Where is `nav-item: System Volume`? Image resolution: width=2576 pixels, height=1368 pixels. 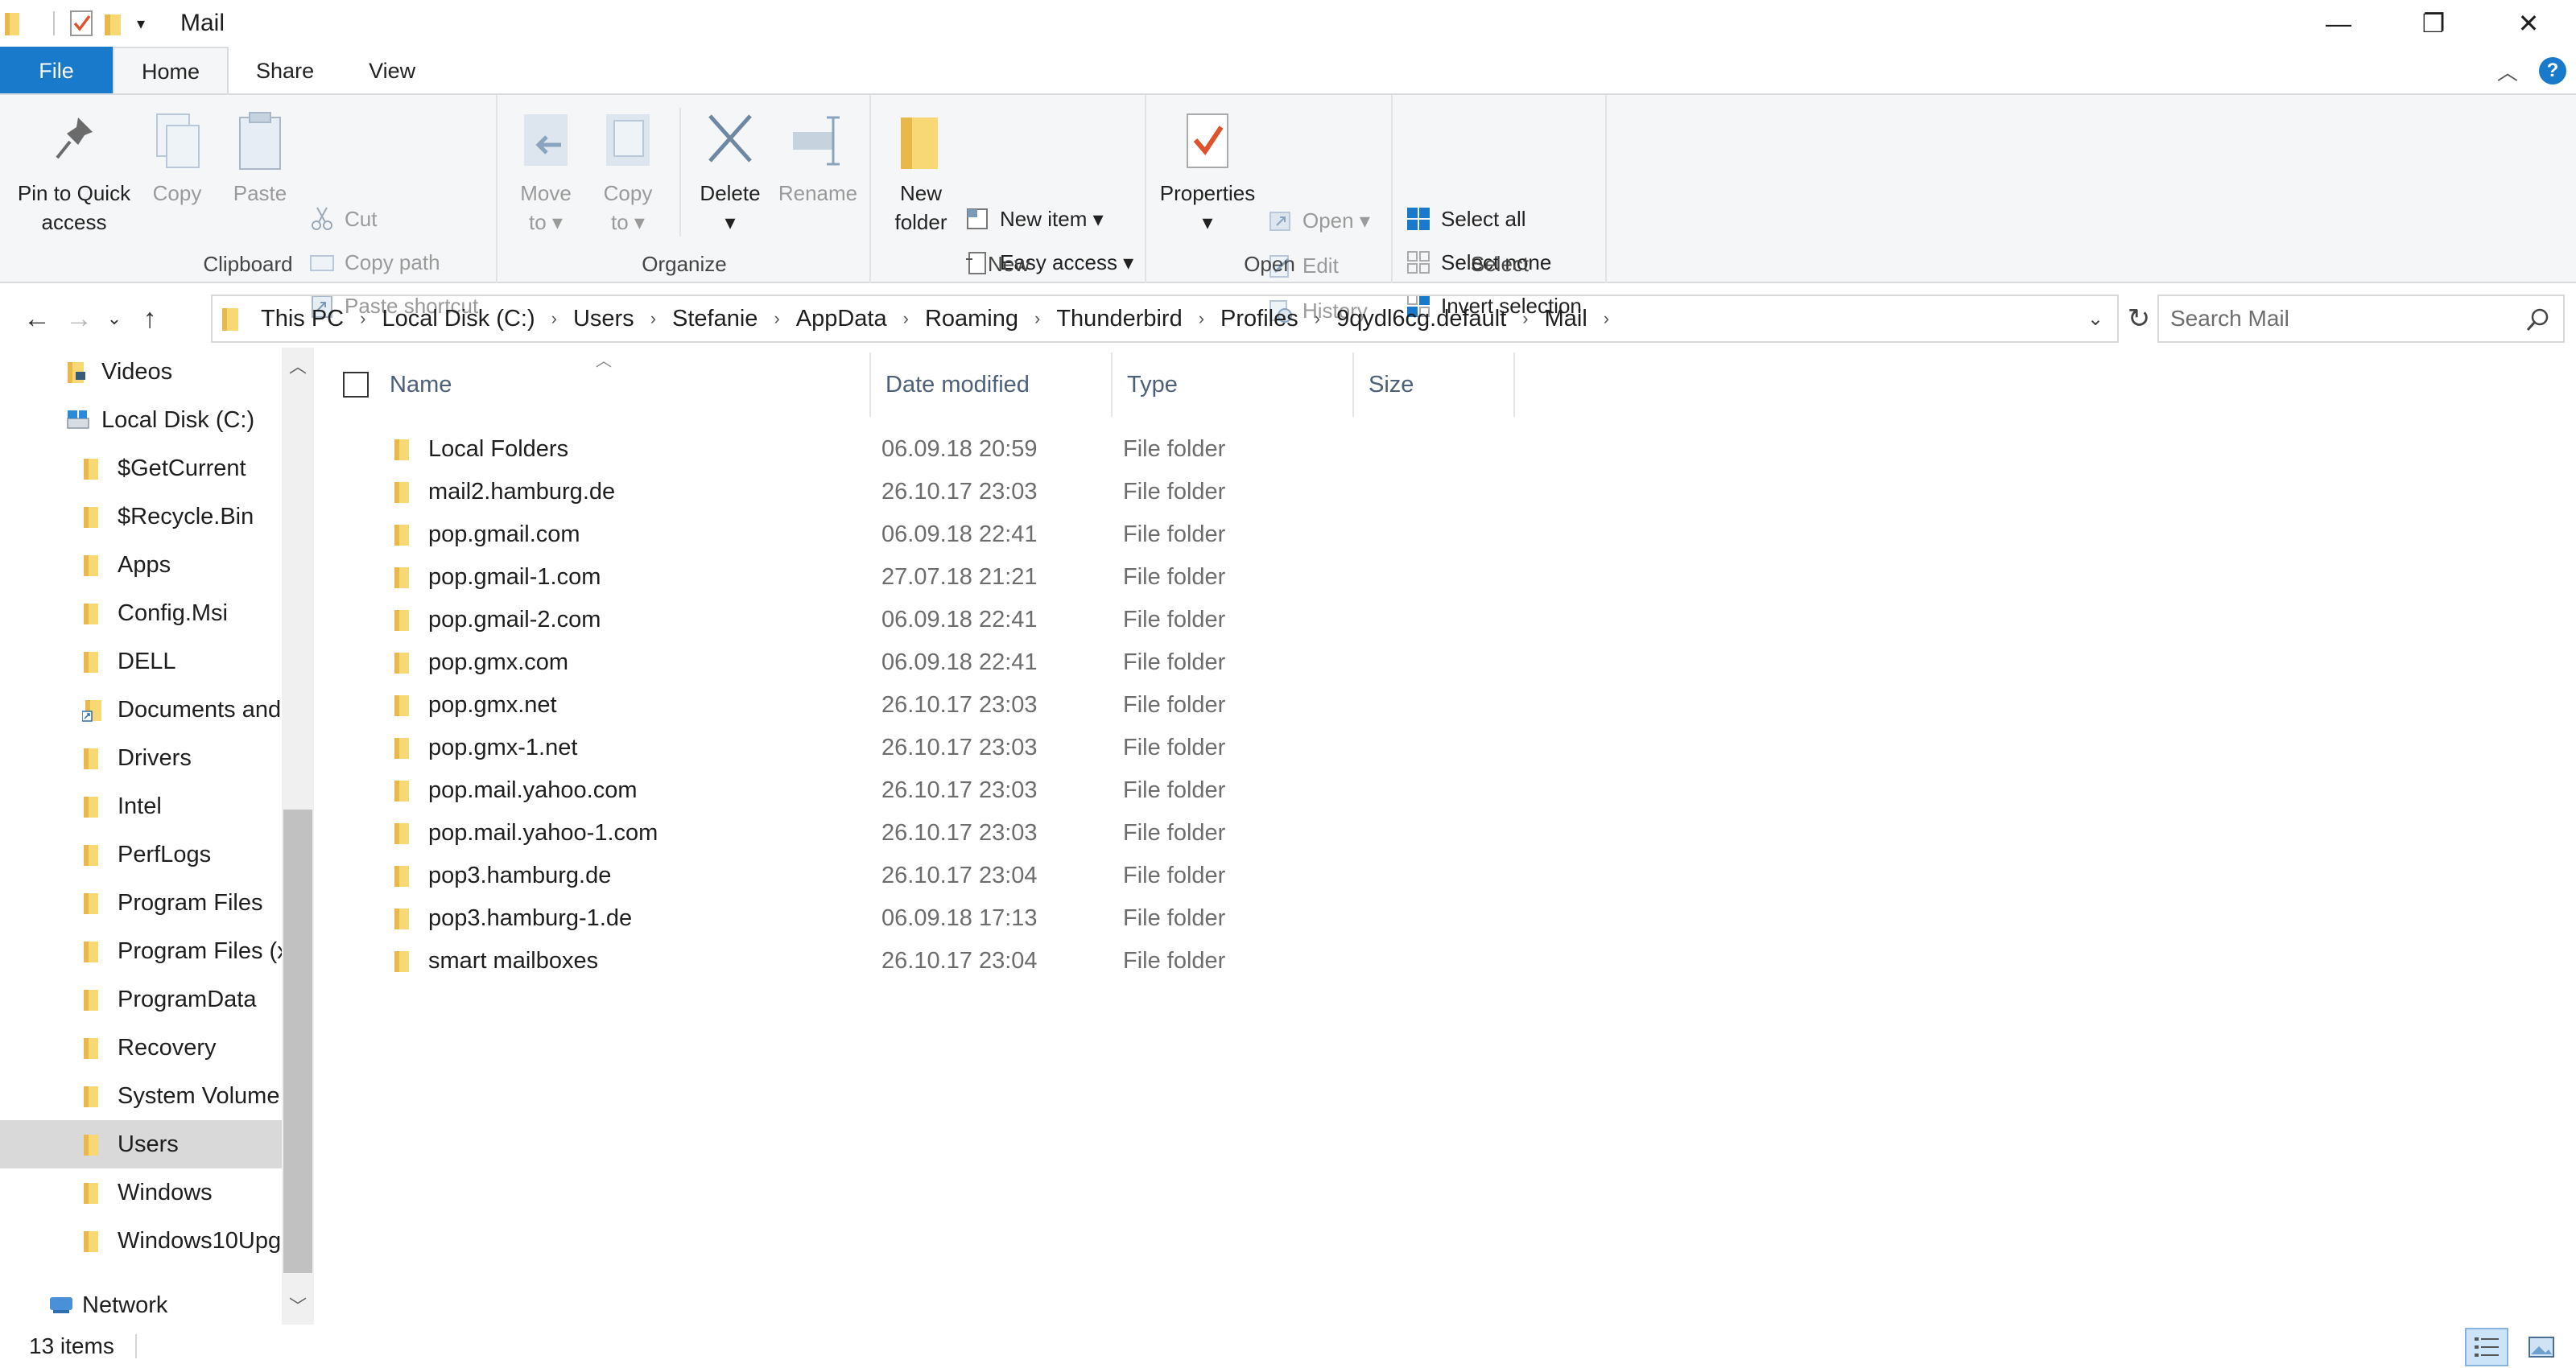 nav-item: System Volume is located at coordinates (141, 1096).